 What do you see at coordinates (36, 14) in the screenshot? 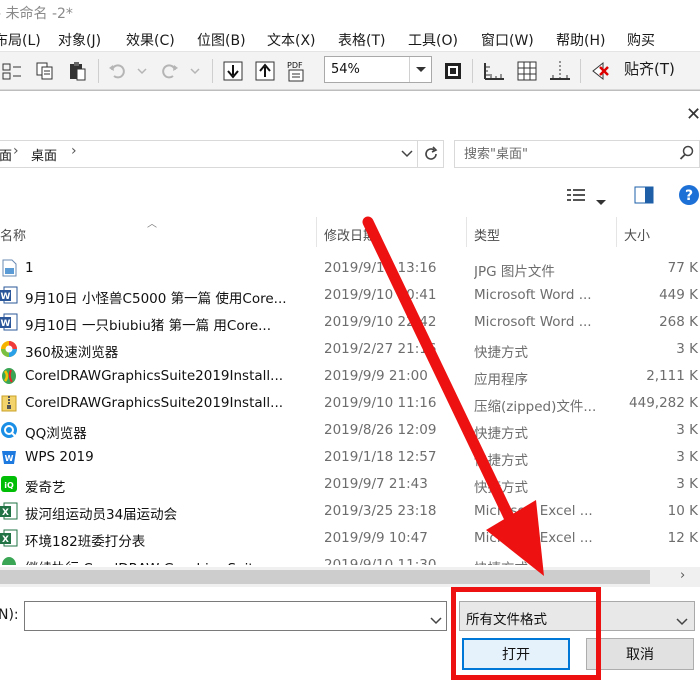
I see `window-title: - 未命名 -2*` at bounding box center [36, 14].